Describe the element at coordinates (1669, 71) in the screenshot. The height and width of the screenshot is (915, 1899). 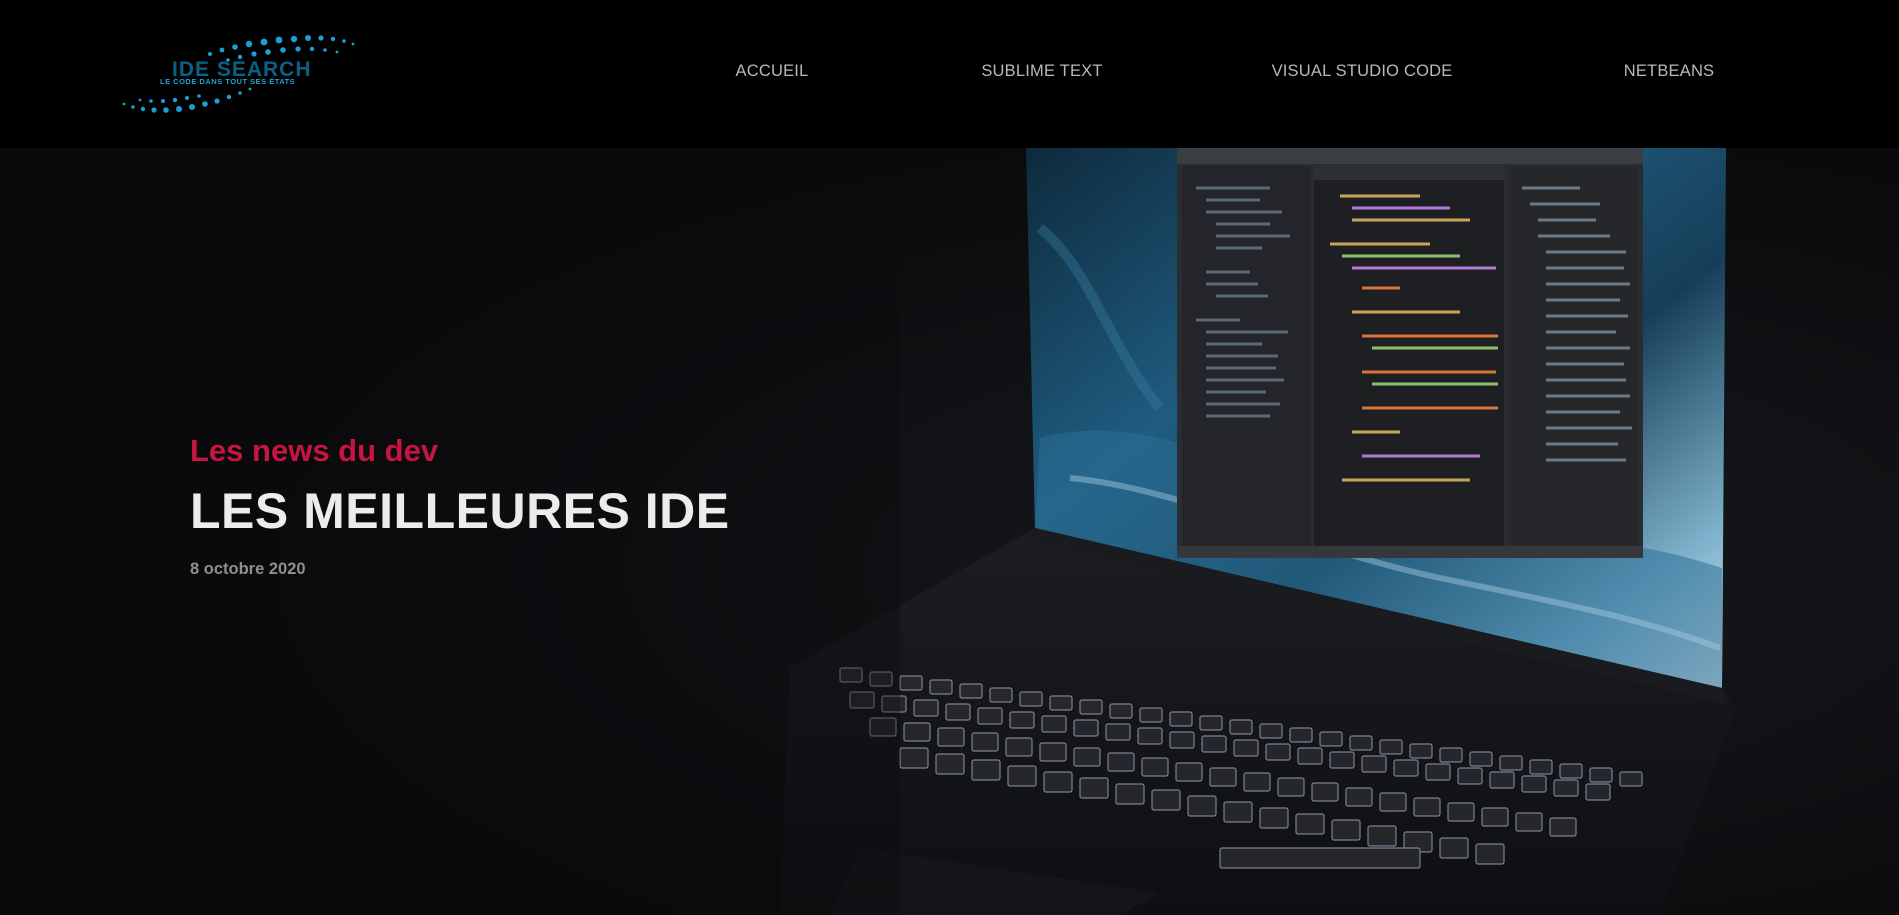
I see `nav-item-netbeans: NETBEANS` at that location.